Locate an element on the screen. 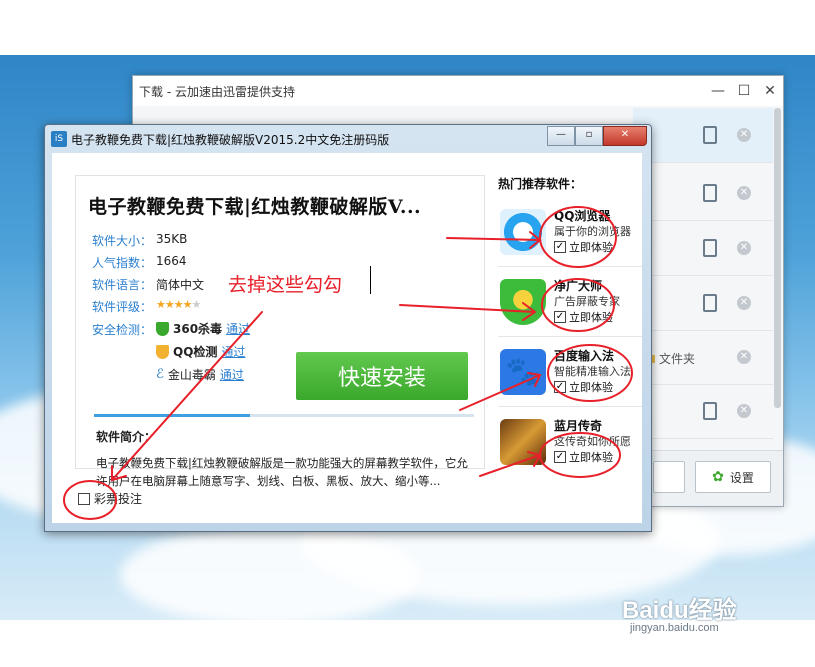  recommend-name: 百度输入法 is located at coordinates (584, 356).